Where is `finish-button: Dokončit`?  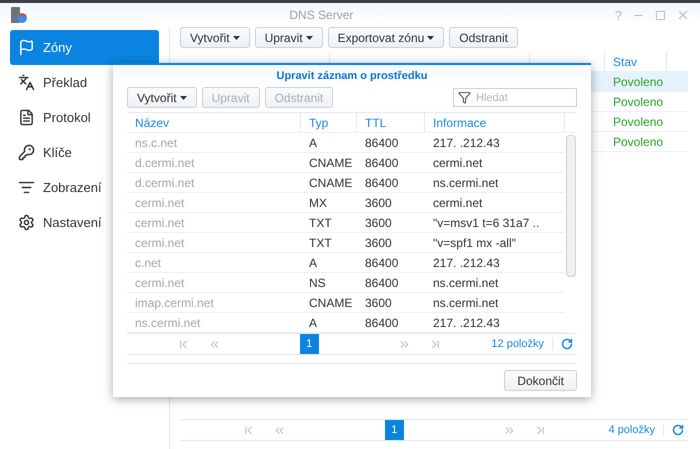 finish-button: Dokončit is located at coordinates (540, 380).